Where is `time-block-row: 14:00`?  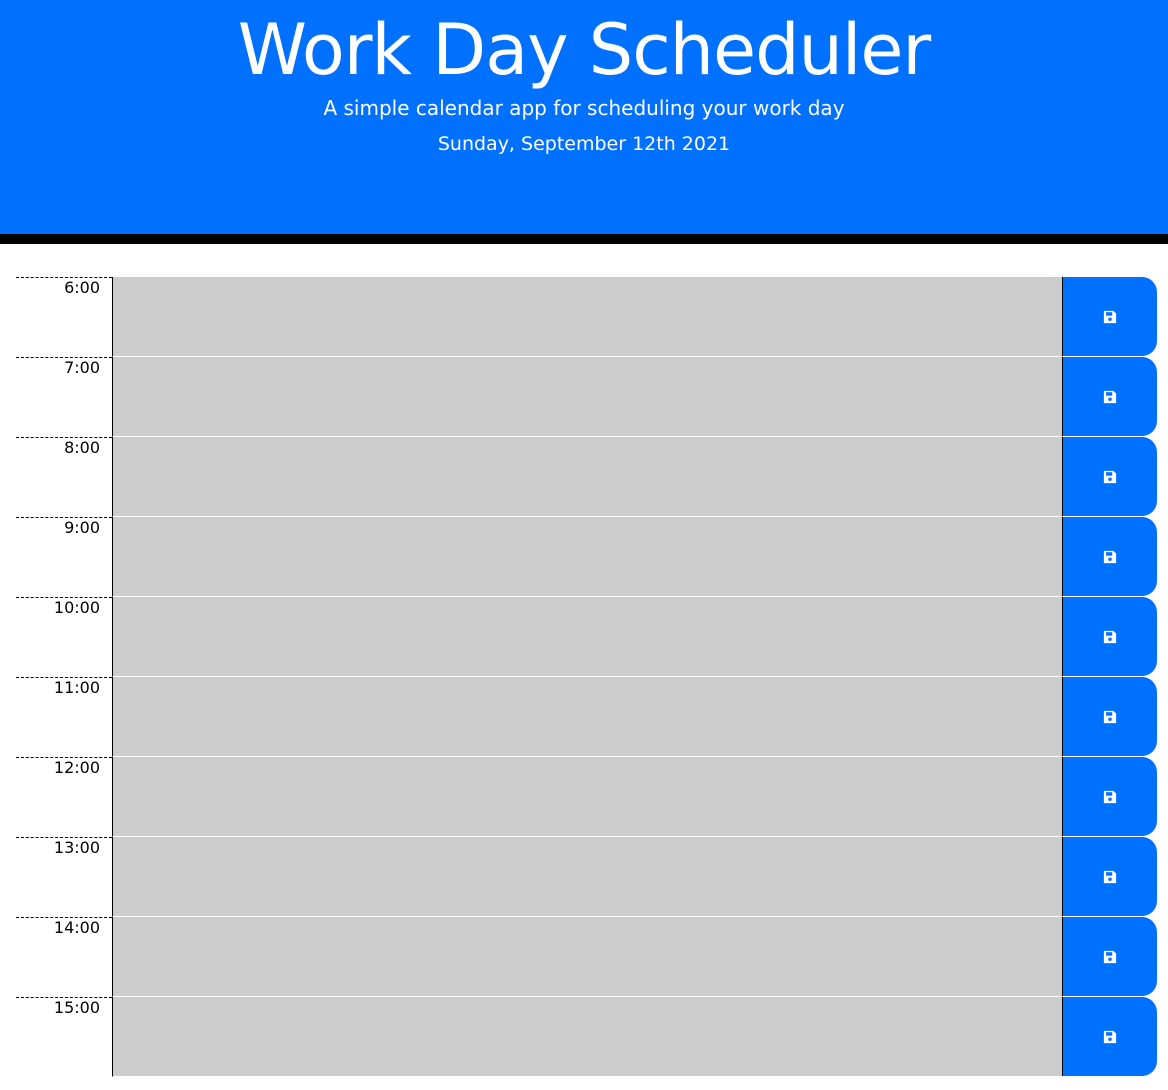
time-block-row: 14:00 is located at coordinates (586, 957).